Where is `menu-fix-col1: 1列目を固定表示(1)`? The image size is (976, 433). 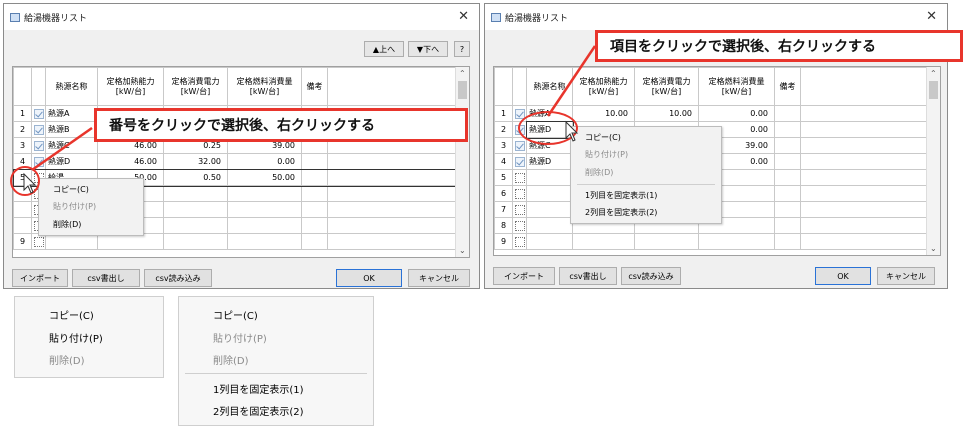
menu-fix-col1: 1列目を固定表示(1) is located at coordinates (258, 388).